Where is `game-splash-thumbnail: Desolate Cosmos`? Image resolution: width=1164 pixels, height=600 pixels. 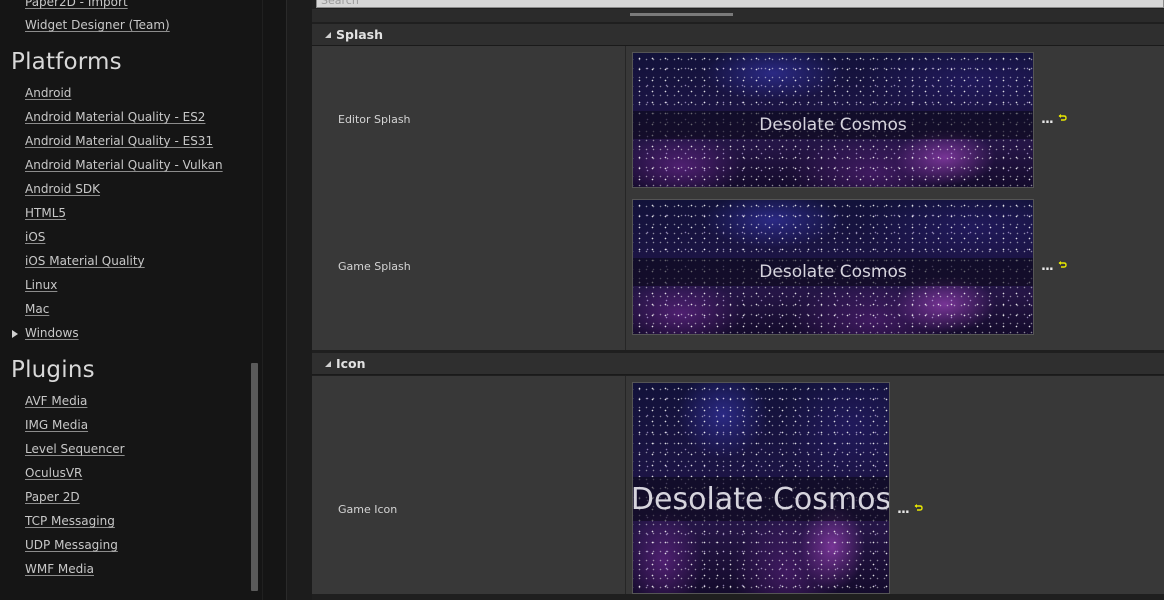
game-splash-thumbnail: Desolate Cosmos is located at coordinates (833, 267).